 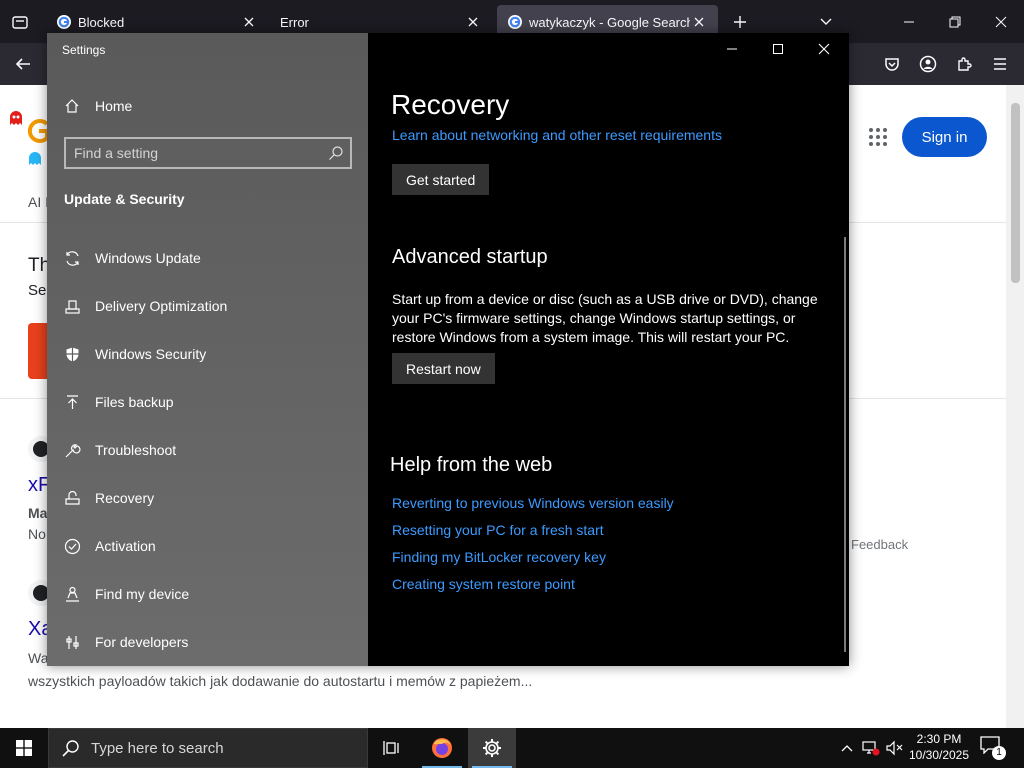 I want to click on settings-close-button, so click(x=824, y=49).